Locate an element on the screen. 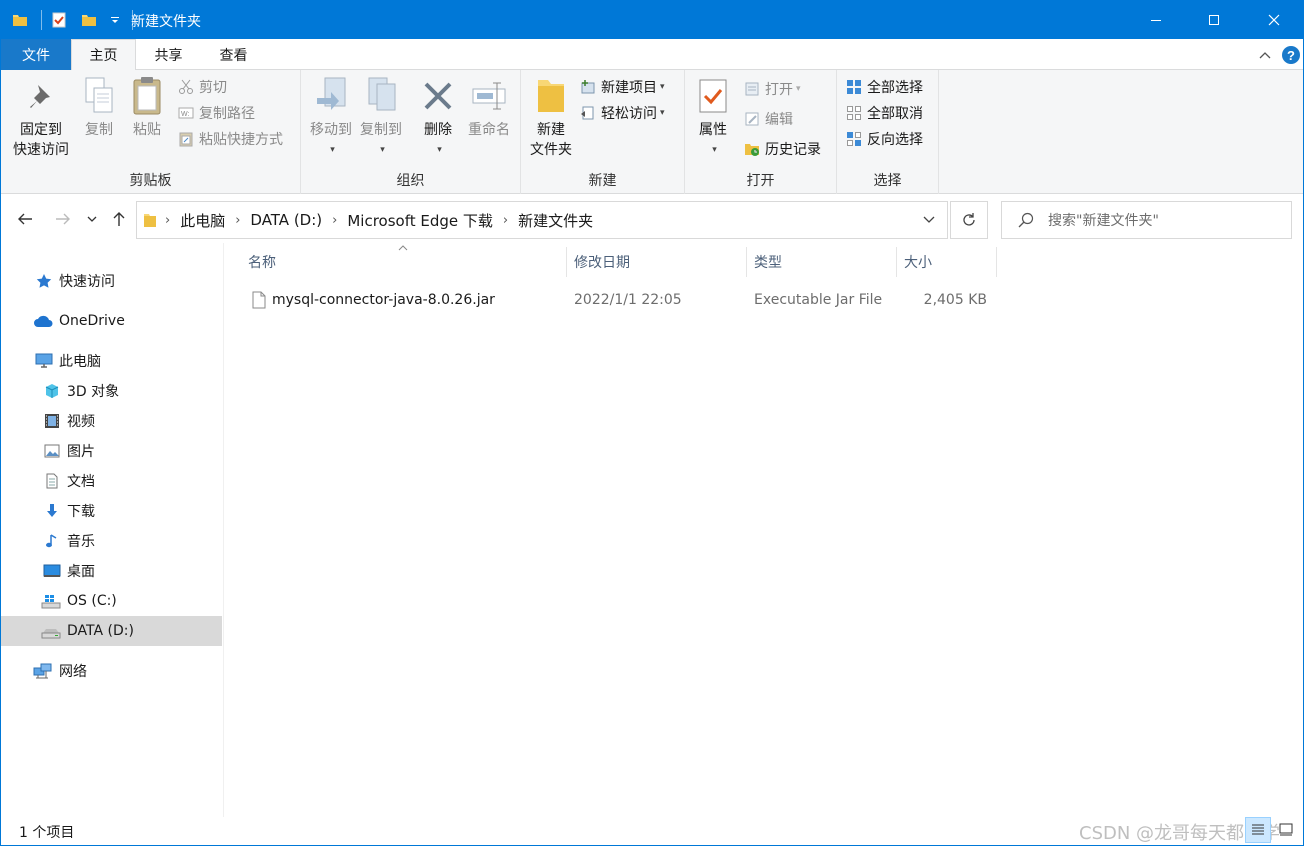 Image resolution: width=1304 pixels, height=846 pixels. column-header-name: 名称 is located at coordinates (407, 262).